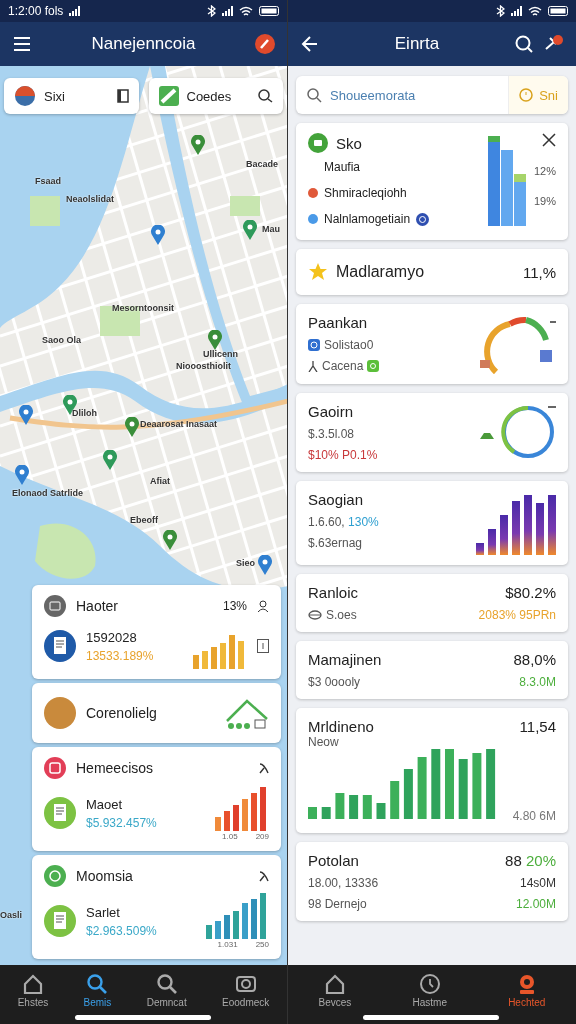 Image resolution: width=576 pixels, height=1024 pixels. What do you see at coordinates (365, 193) in the screenshot?
I see `legend-label: Shmiracleqiohh` at bounding box center [365, 193].